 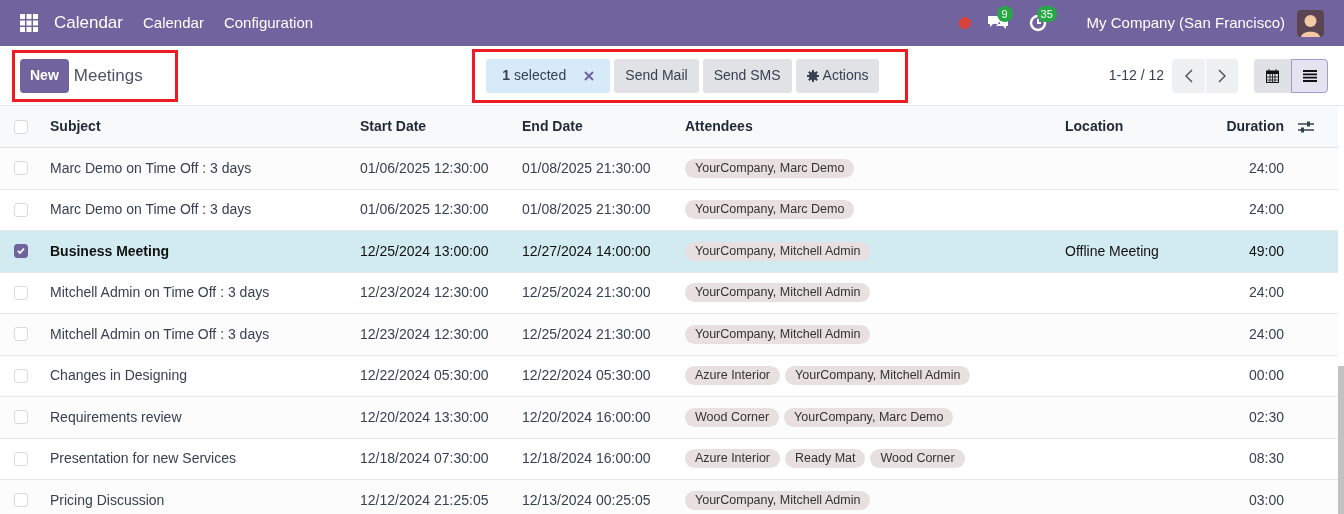 I want to click on table-cell: 12/13/2024 00:25:05, so click(x=586, y=499).